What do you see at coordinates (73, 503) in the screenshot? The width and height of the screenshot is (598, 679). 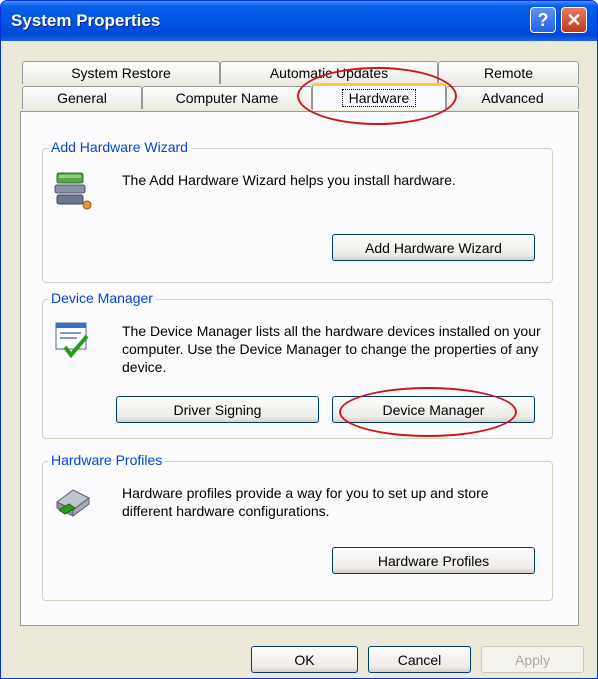 I see `hardware-profiles-icon` at bounding box center [73, 503].